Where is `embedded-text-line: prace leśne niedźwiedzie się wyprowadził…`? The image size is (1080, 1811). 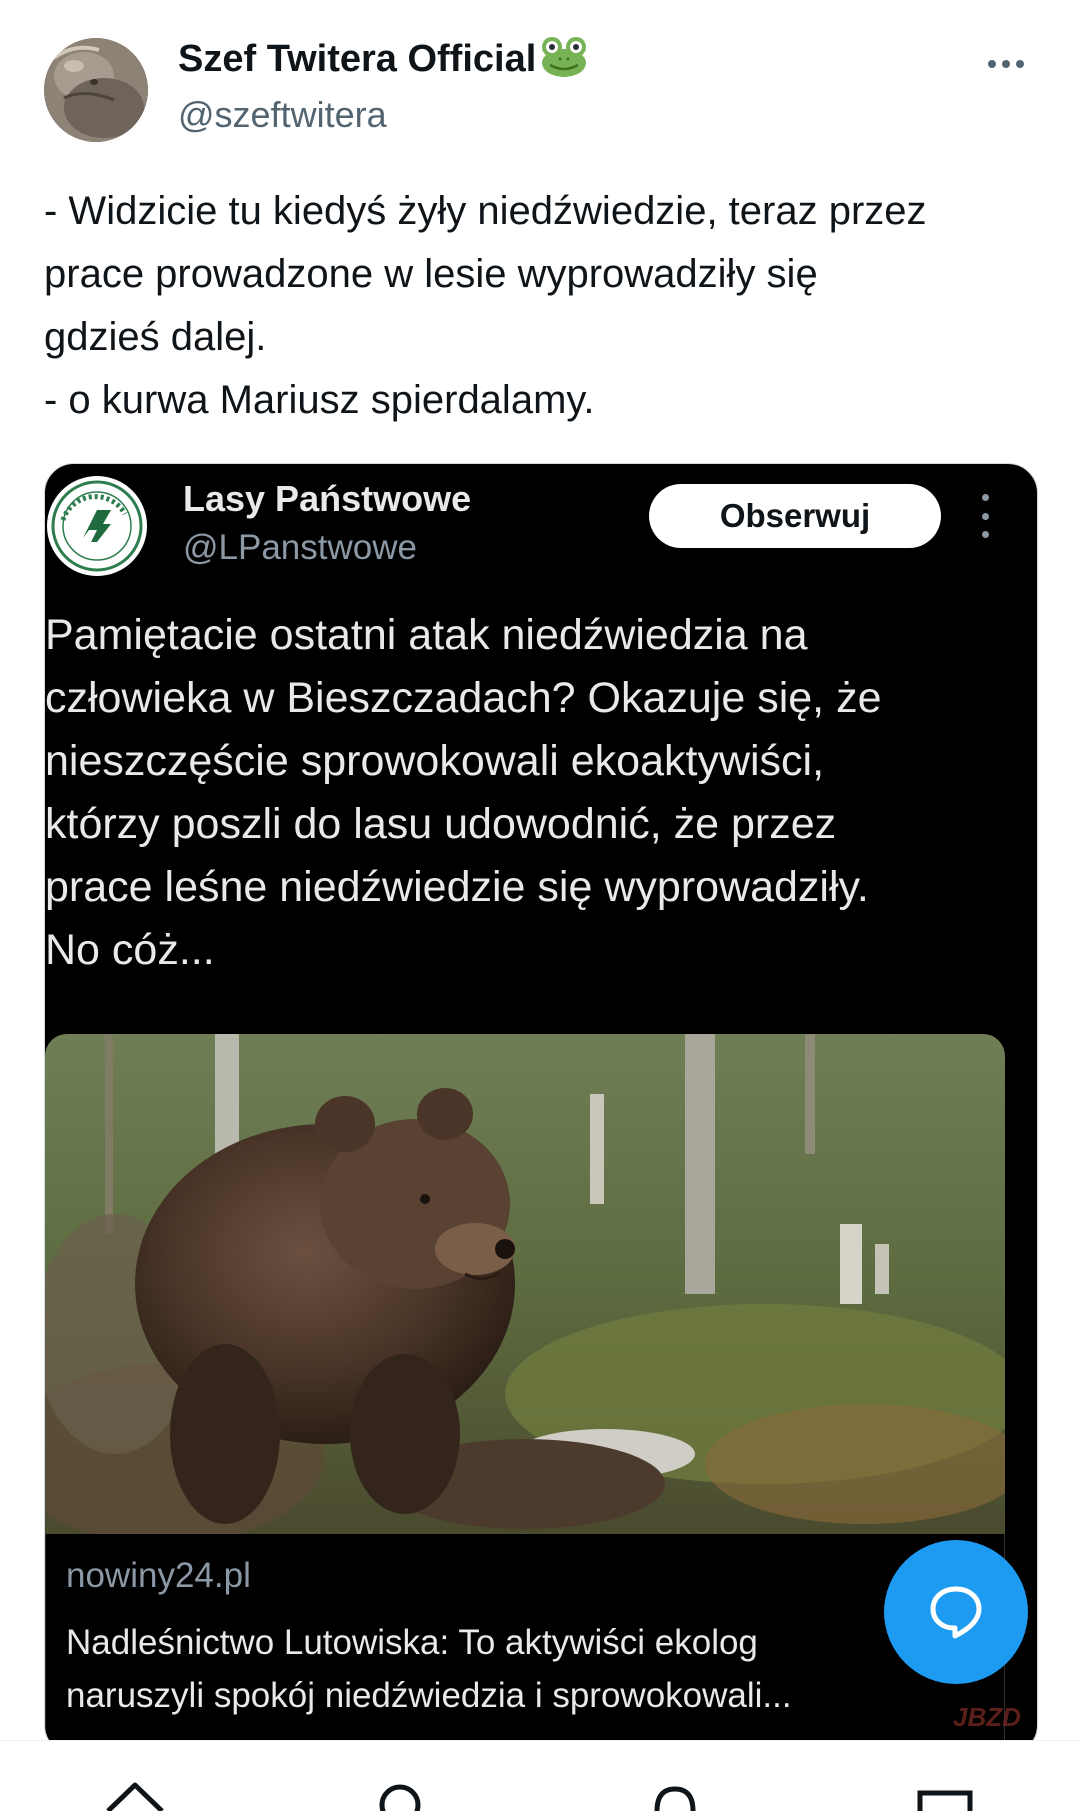 embedded-text-line: prace leśne niedźwiedzie się wyprowadził… is located at coordinates (457, 887).